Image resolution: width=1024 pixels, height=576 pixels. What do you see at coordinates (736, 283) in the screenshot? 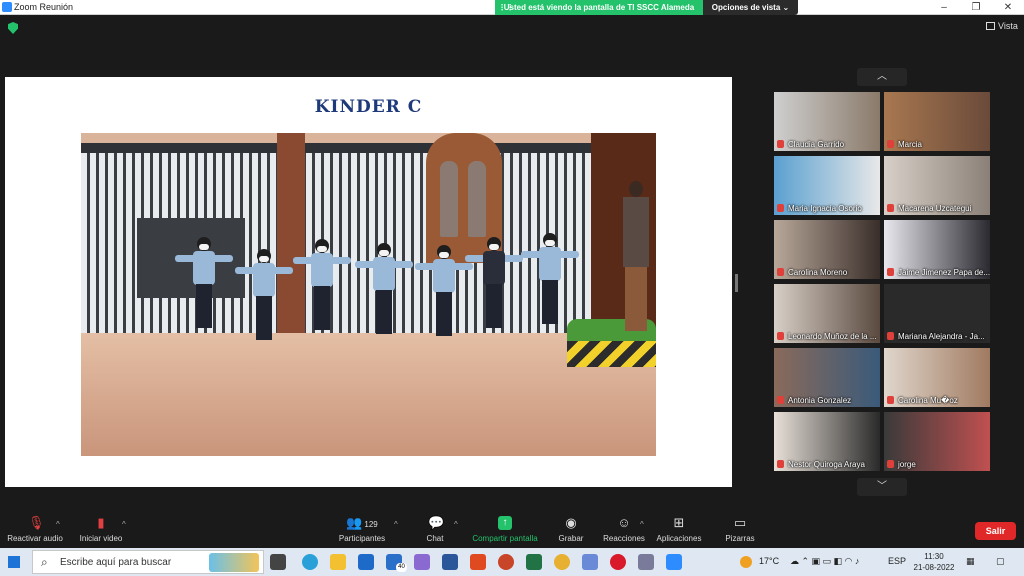
I see `panel-splitter` at bounding box center [736, 283].